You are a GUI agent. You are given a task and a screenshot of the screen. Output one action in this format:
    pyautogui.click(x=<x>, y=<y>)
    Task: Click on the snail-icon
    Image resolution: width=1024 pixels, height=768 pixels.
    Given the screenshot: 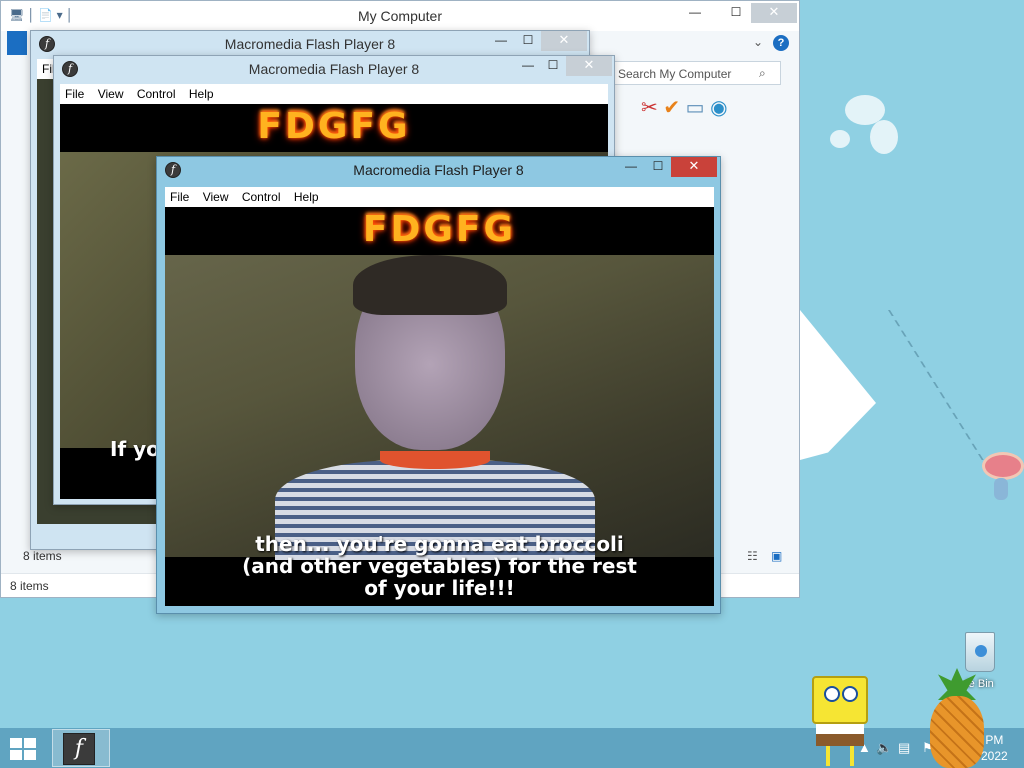 What is the action you would take?
    pyautogui.click(x=1003, y=477)
    